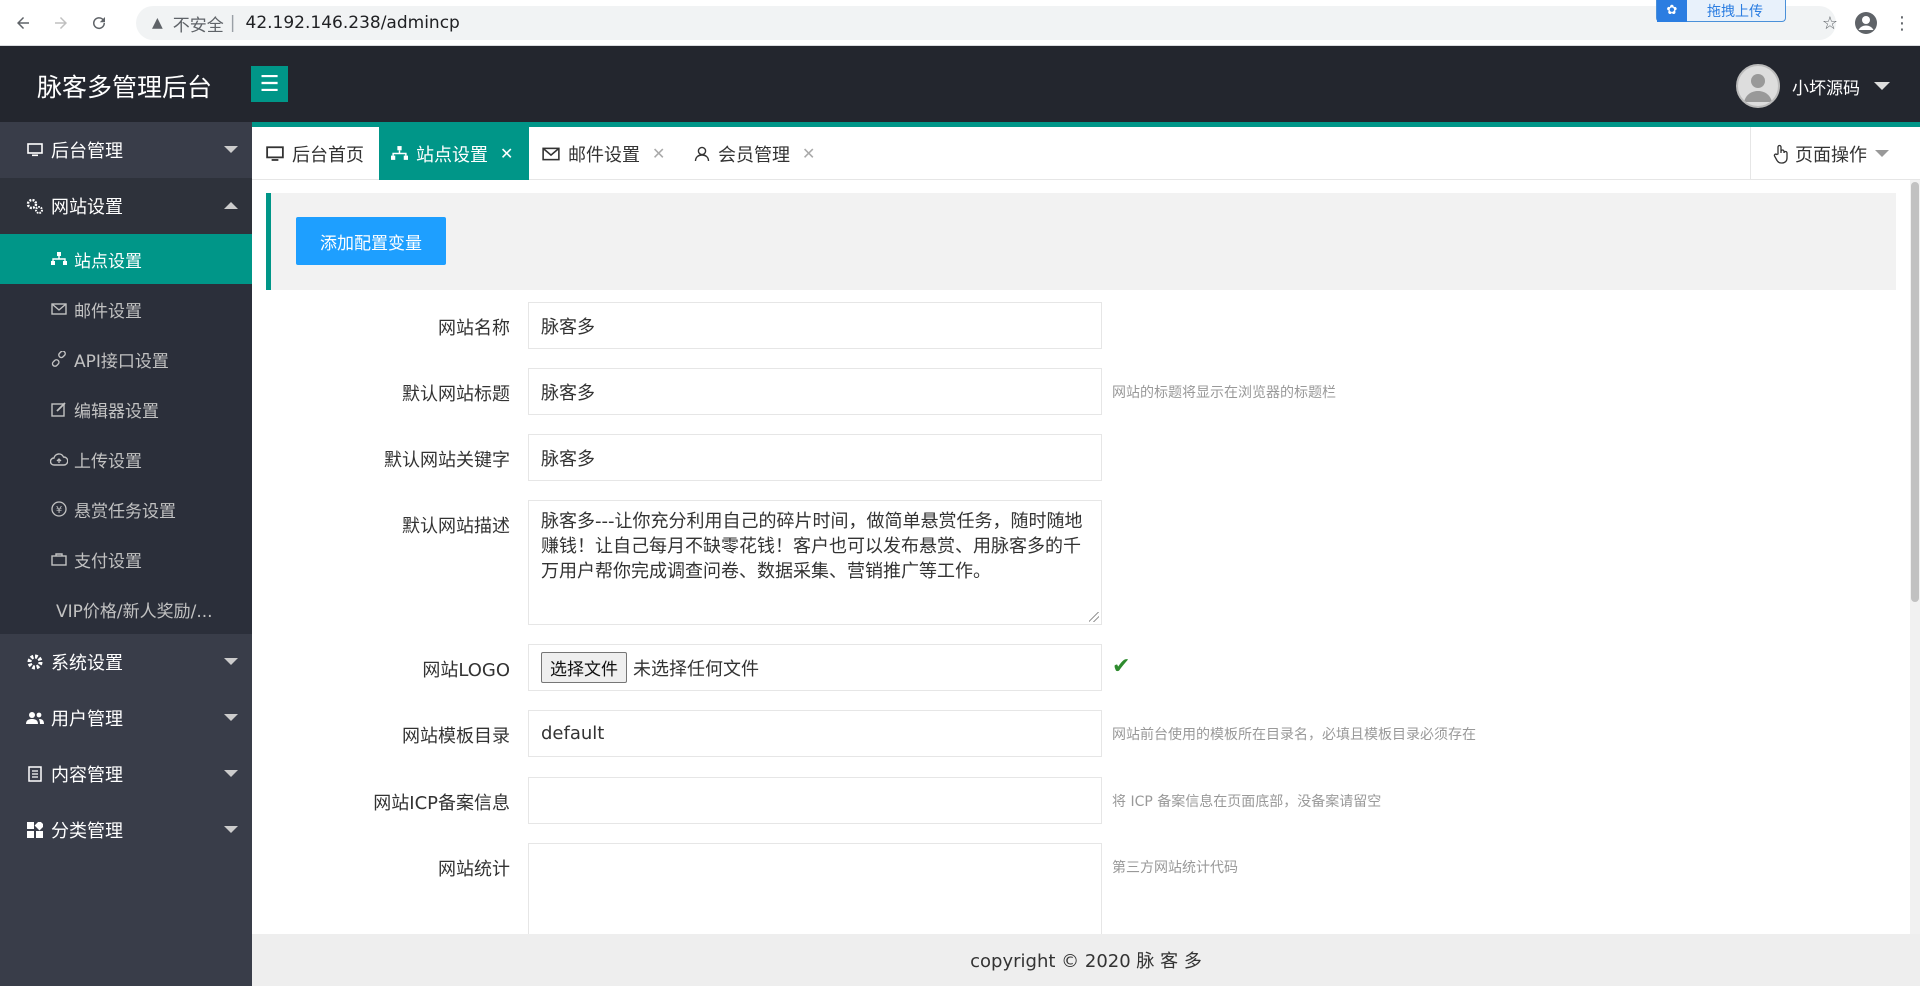 This screenshot has width=1920, height=986. What do you see at coordinates (815, 325) in the screenshot?
I see `site-name-input: 脉客多` at bounding box center [815, 325].